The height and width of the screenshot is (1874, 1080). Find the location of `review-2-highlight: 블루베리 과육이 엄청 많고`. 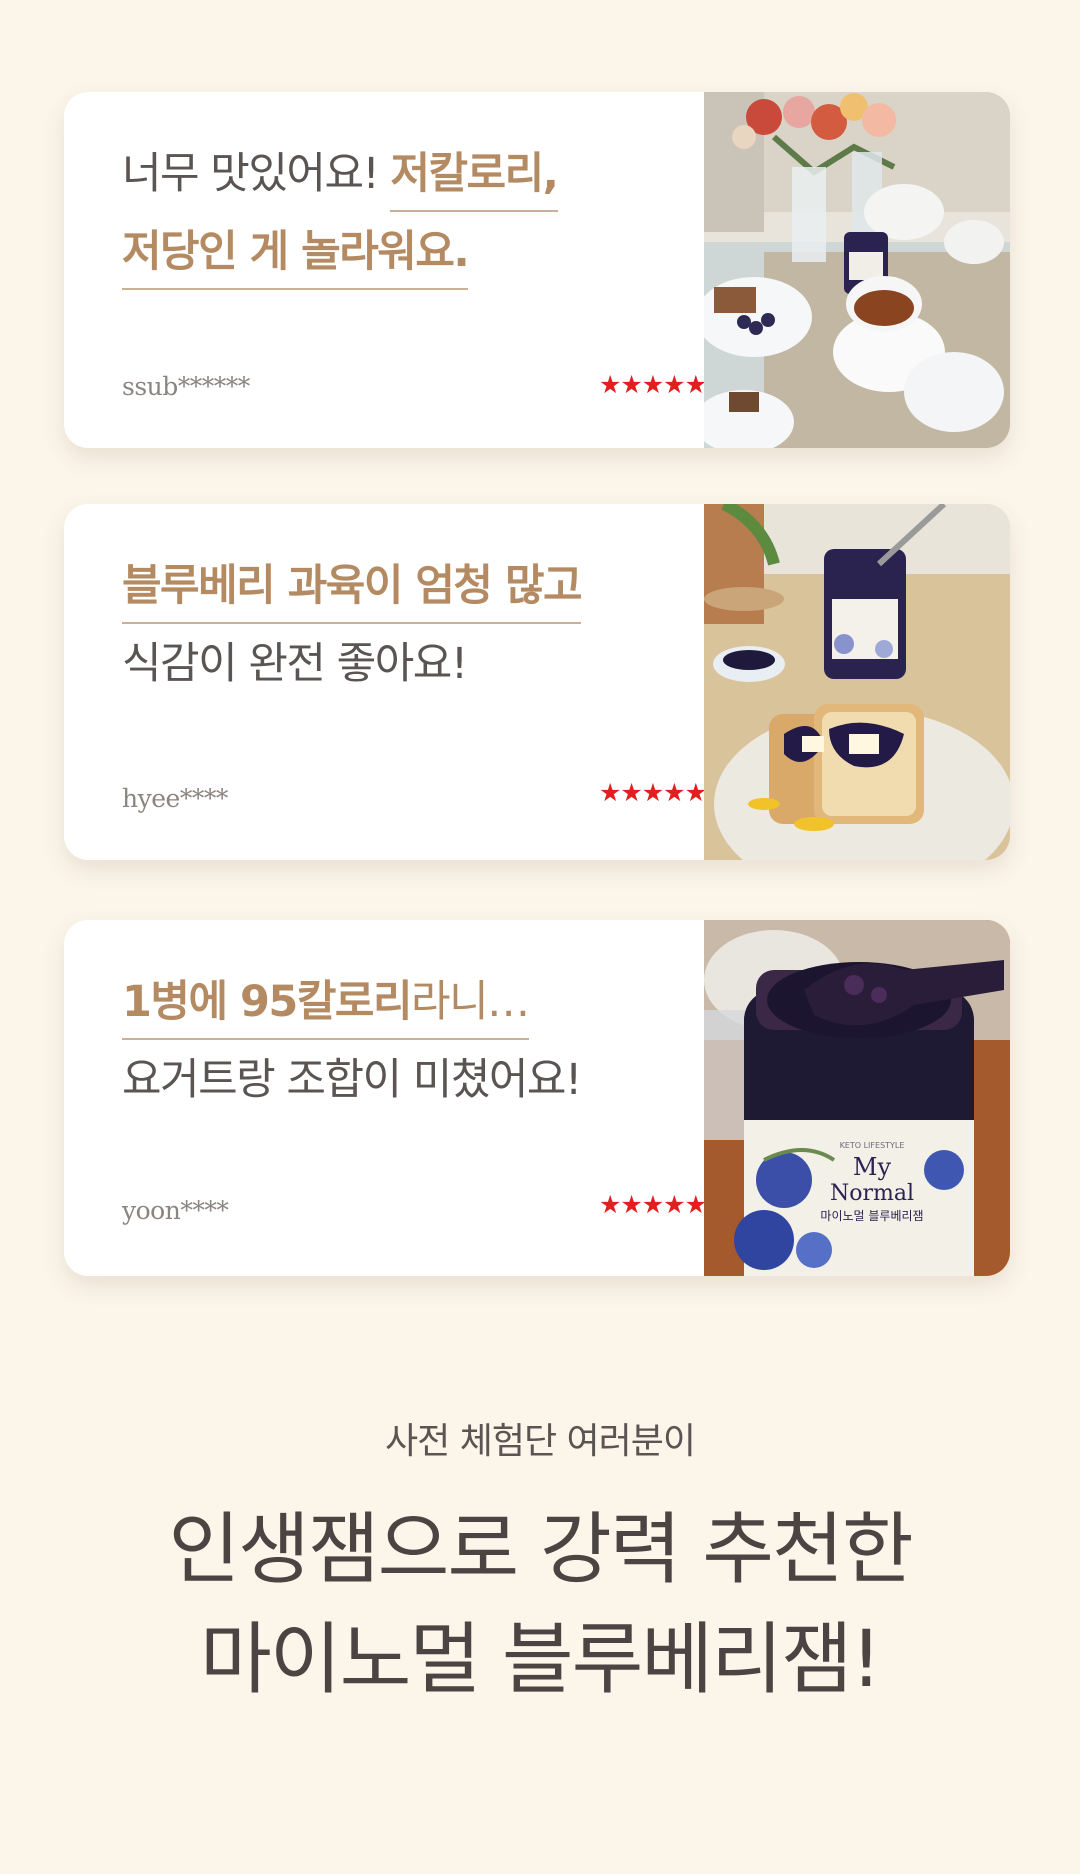

review-2-highlight: 블루베리 과육이 엄청 많고 is located at coordinates (352, 590).